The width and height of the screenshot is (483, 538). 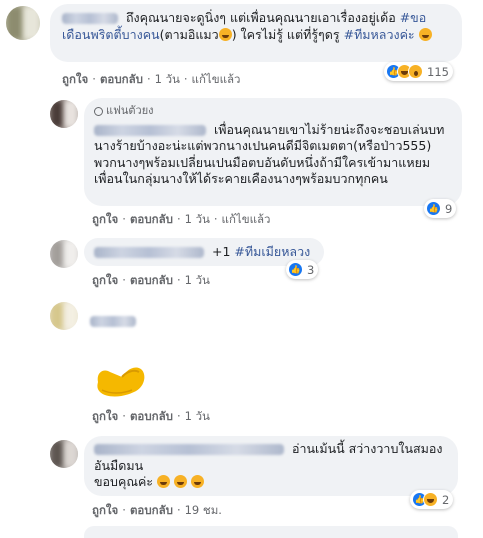 I want to click on reaction-summary: 👍 2, so click(x=432, y=499).